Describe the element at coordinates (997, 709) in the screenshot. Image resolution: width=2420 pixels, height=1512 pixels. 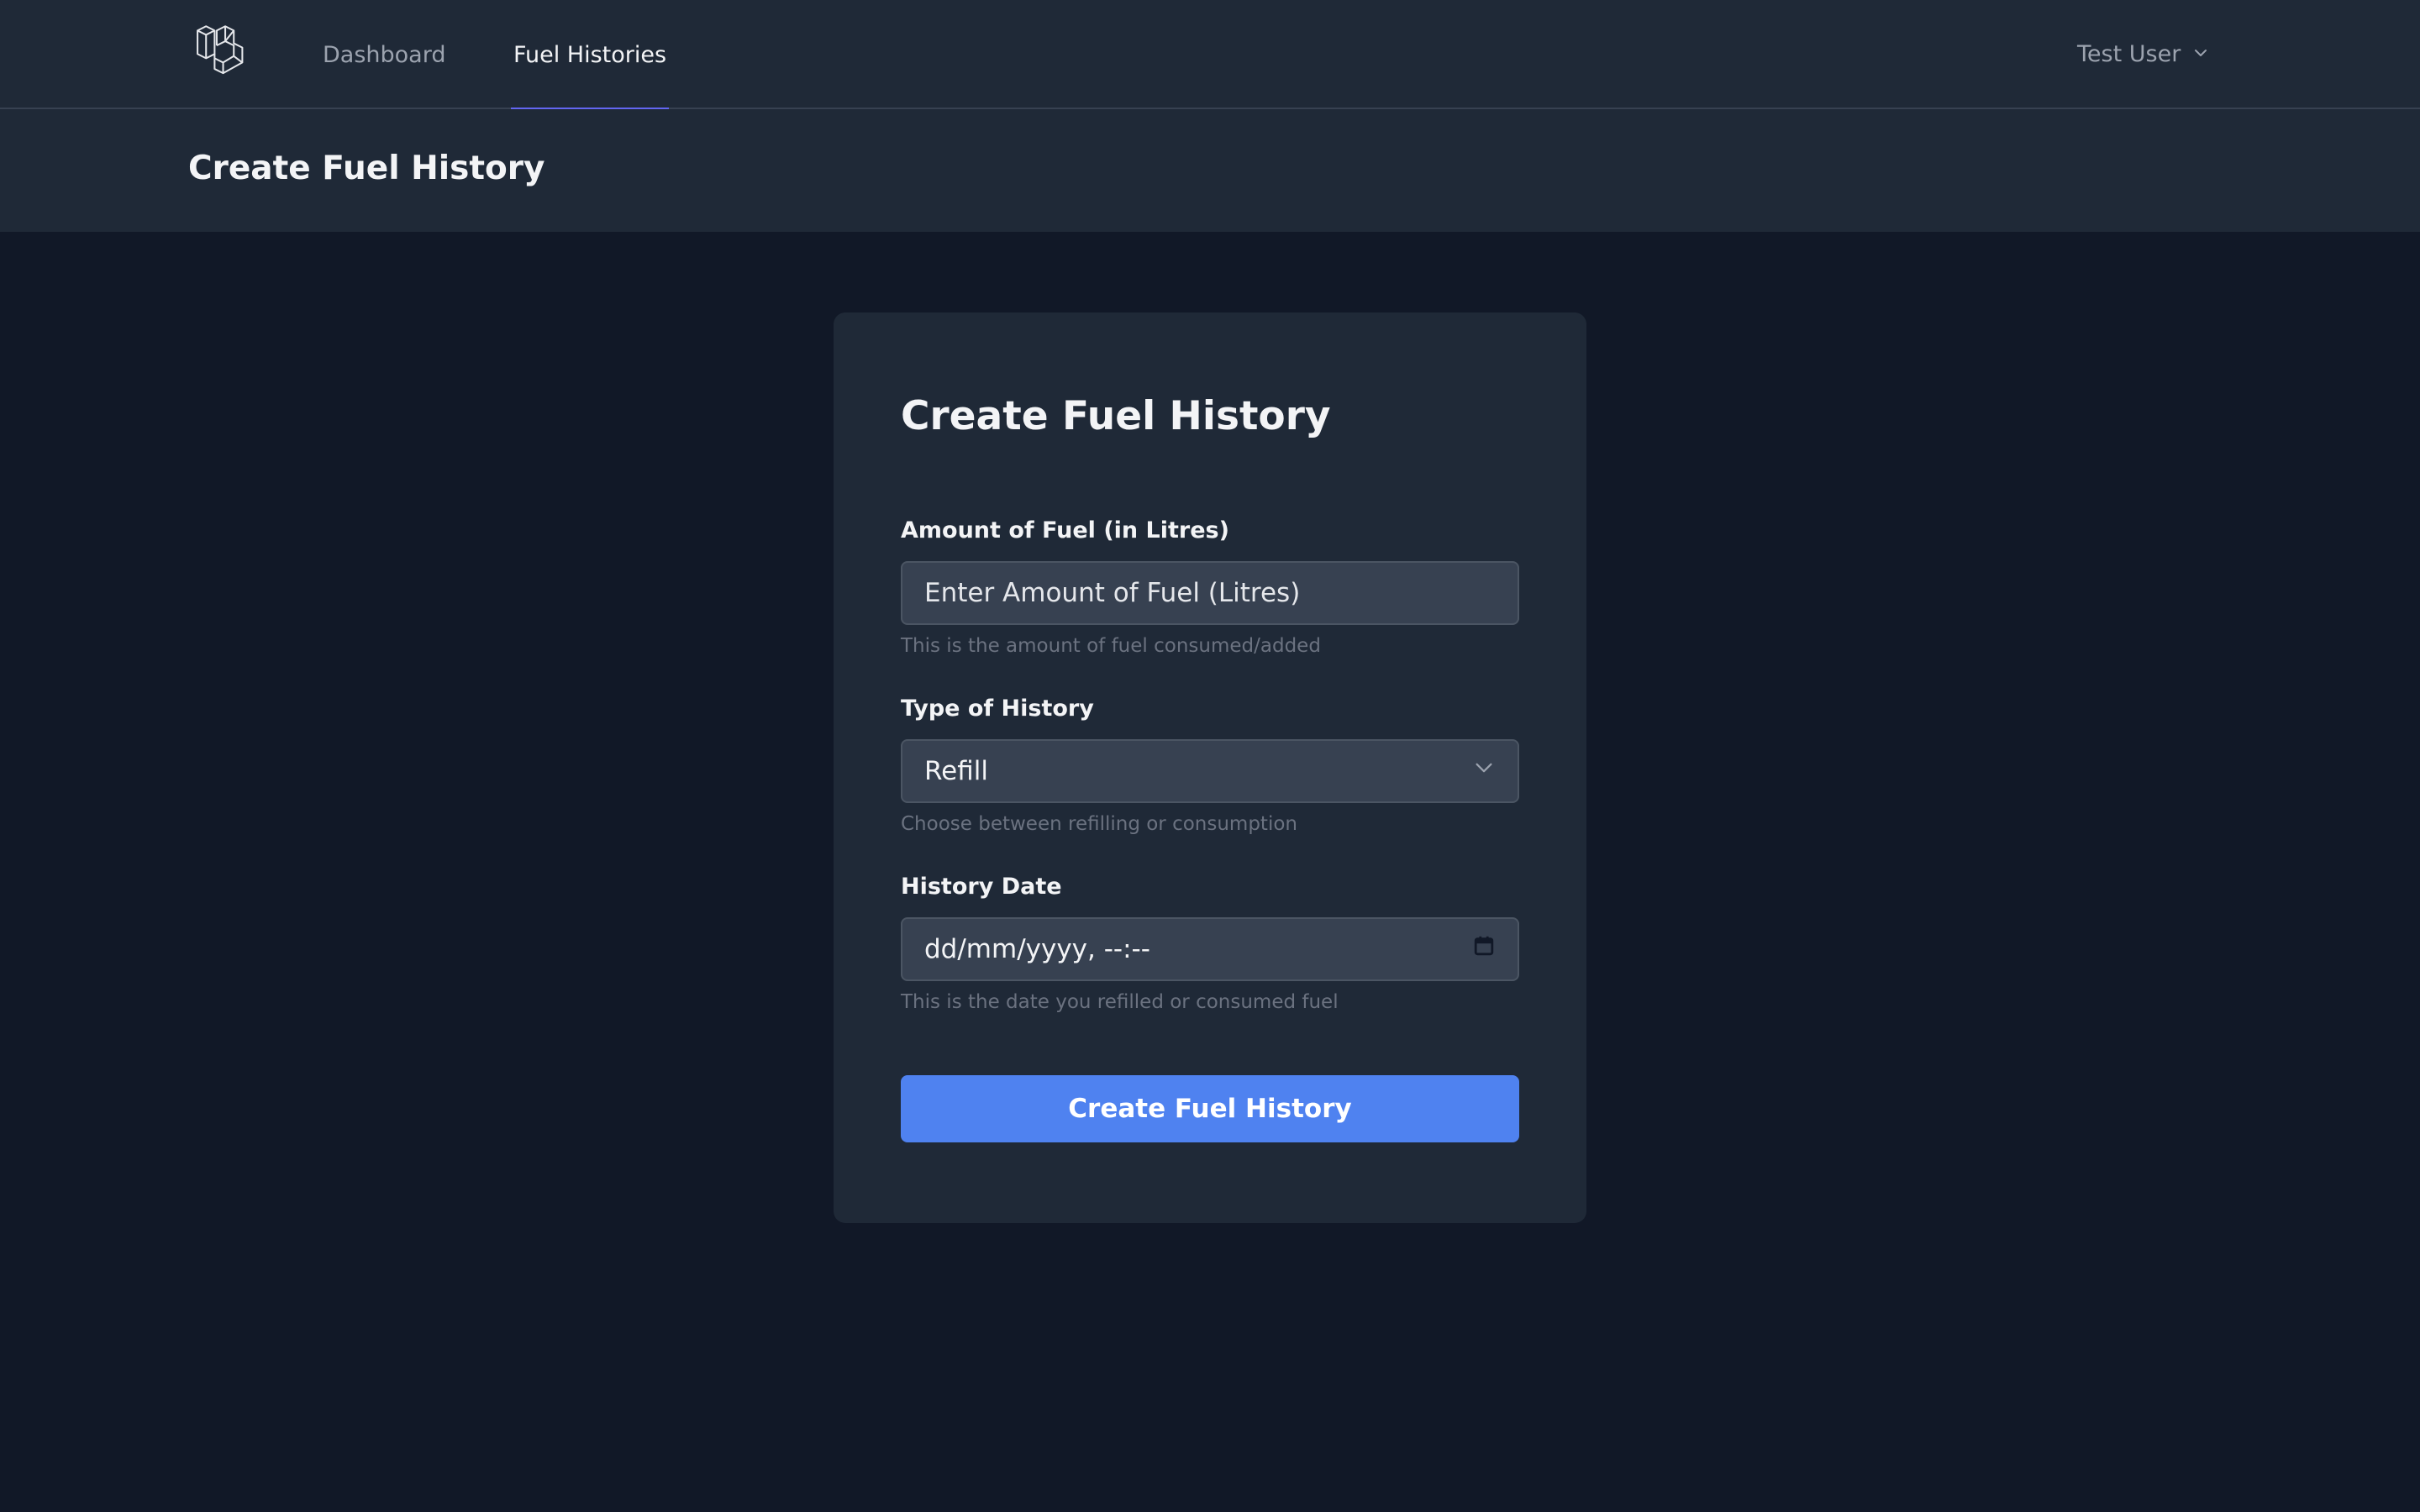
I see `history-type-label: Type of History` at that location.